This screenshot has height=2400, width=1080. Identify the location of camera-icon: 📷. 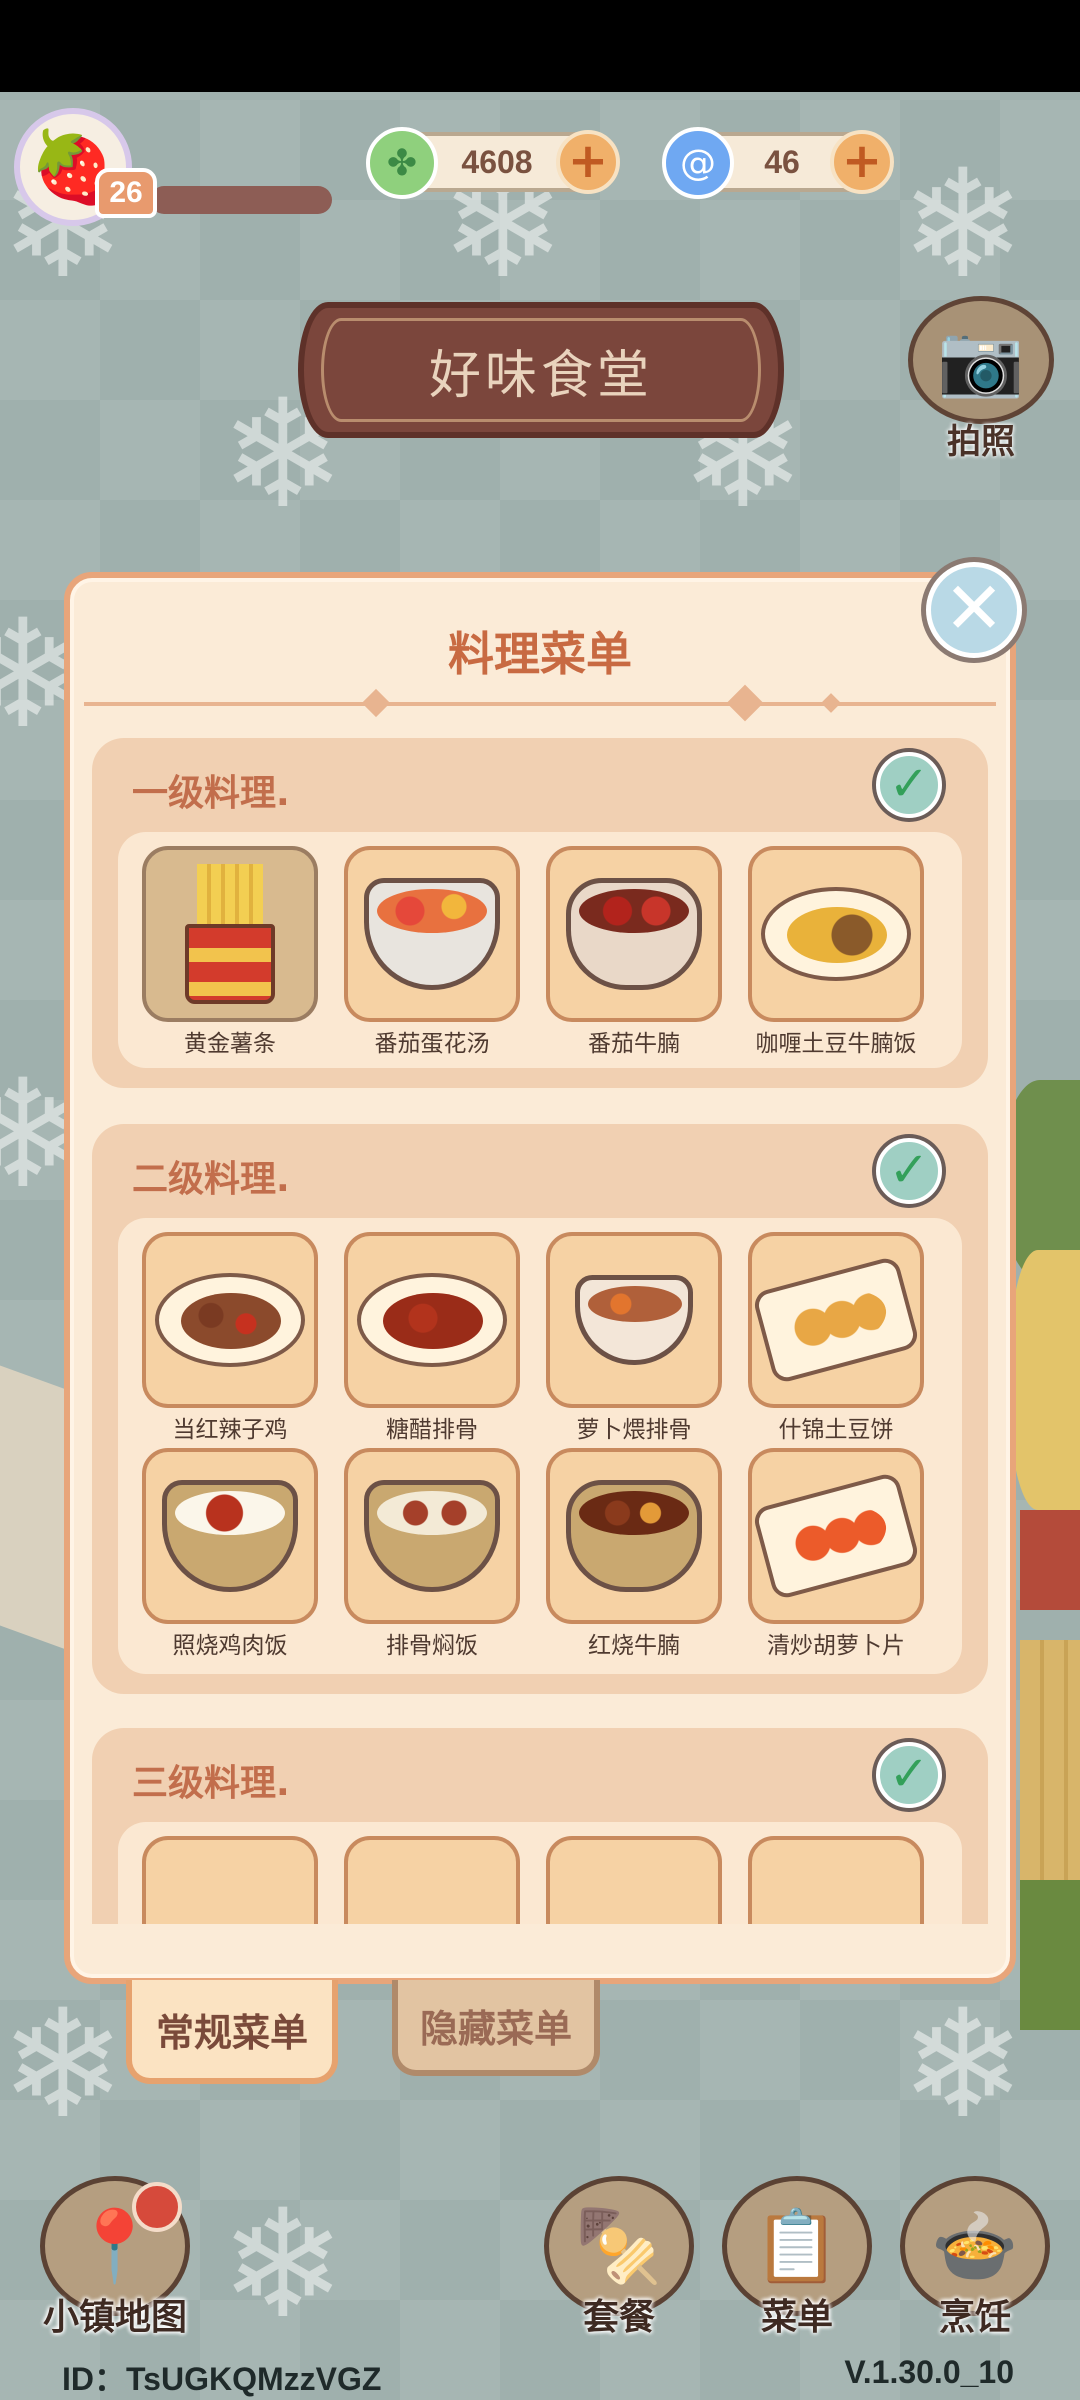
(981, 360).